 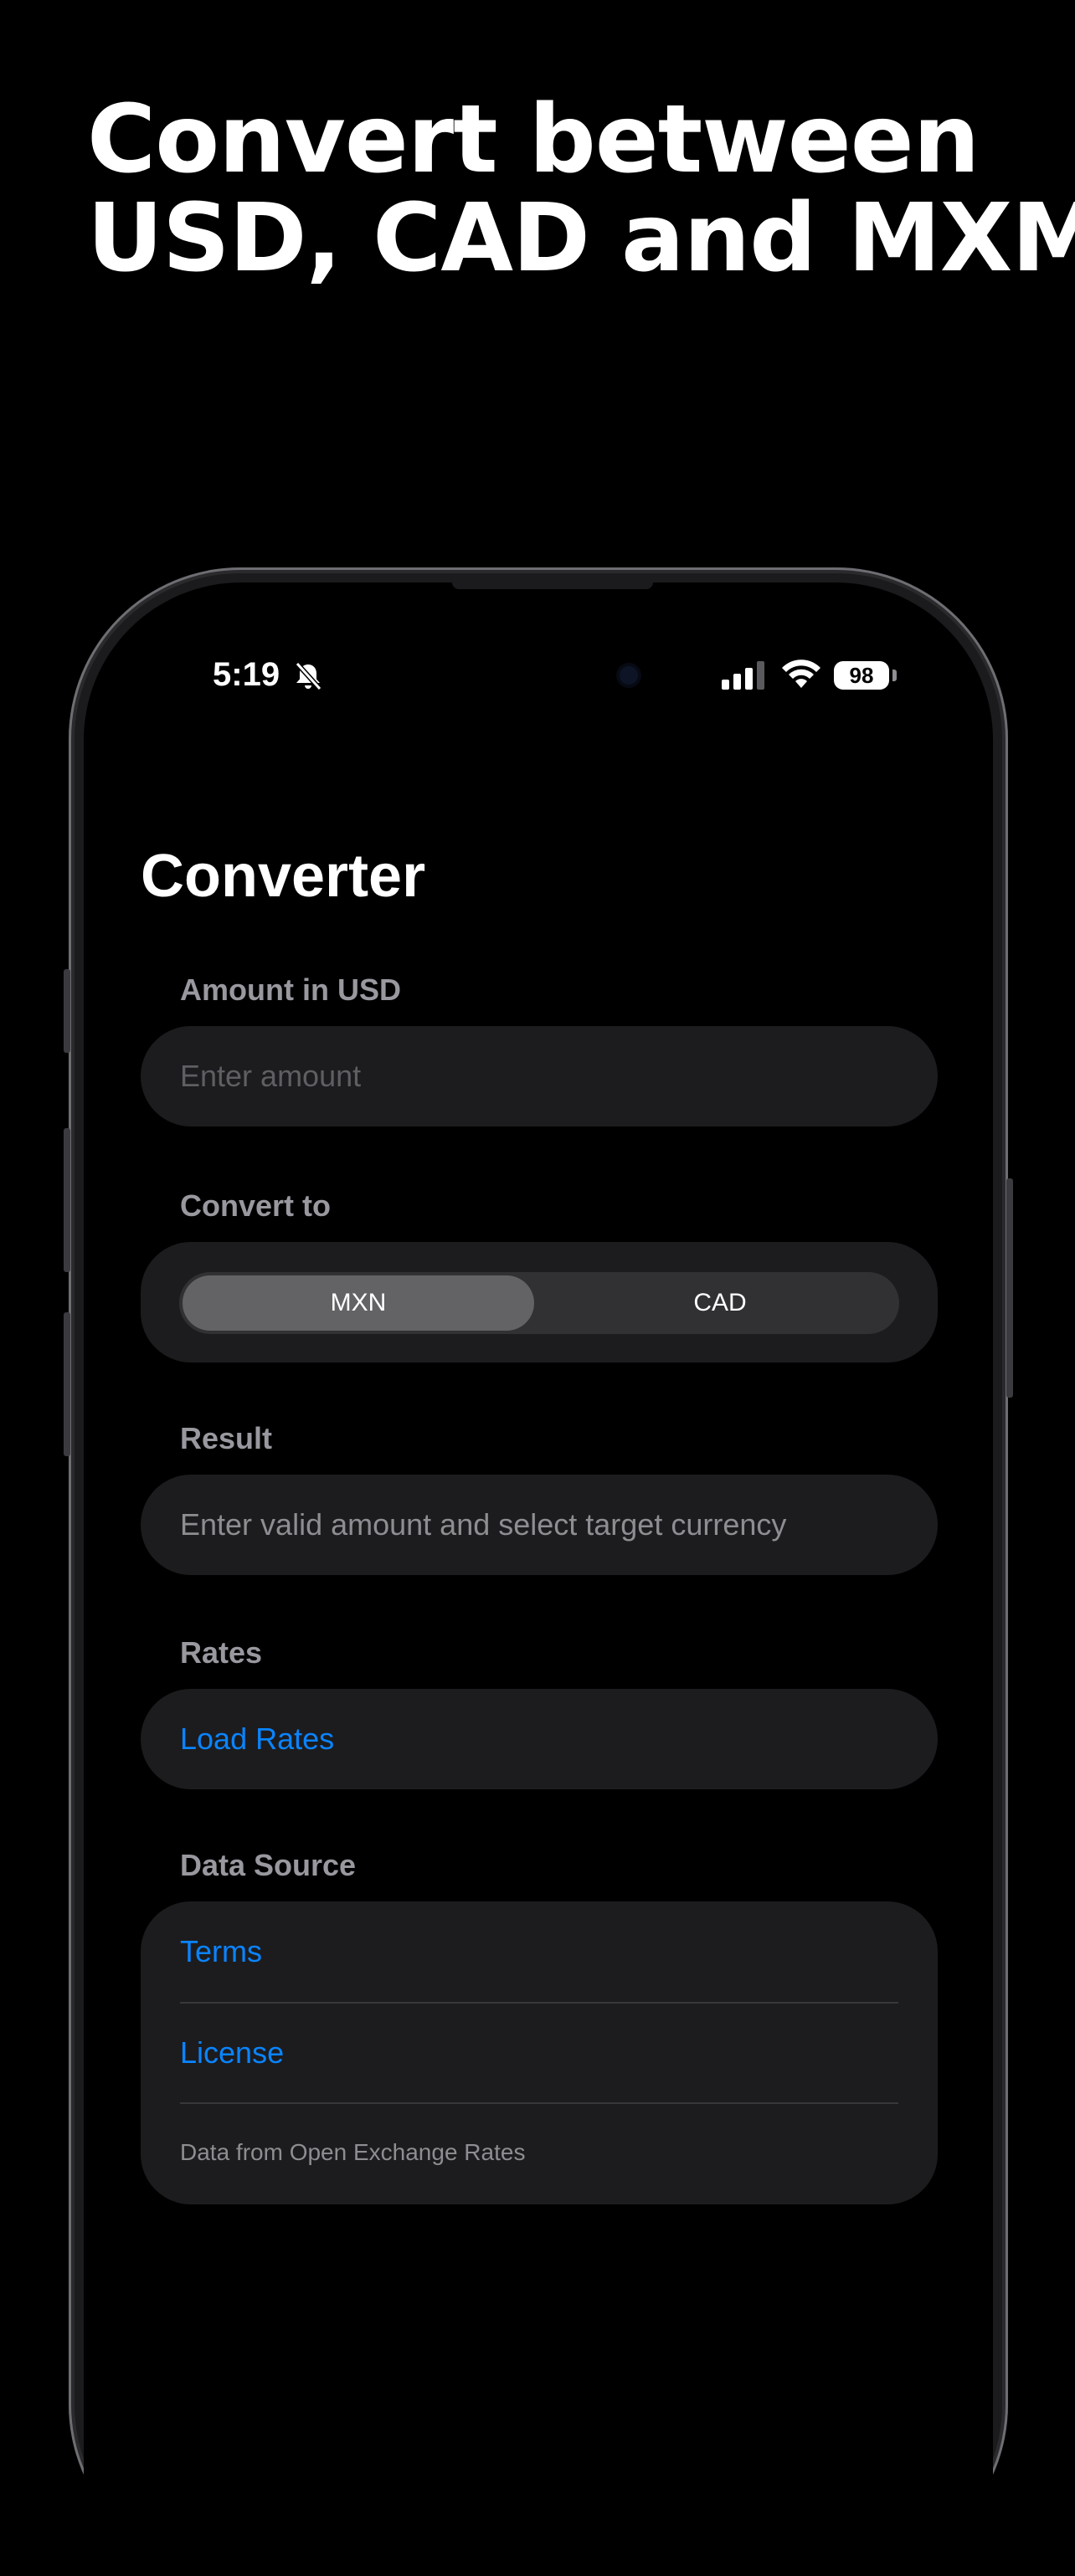 What do you see at coordinates (257, 1739) in the screenshot?
I see `load-rates-button: Load Rates` at bounding box center [257, 1739].